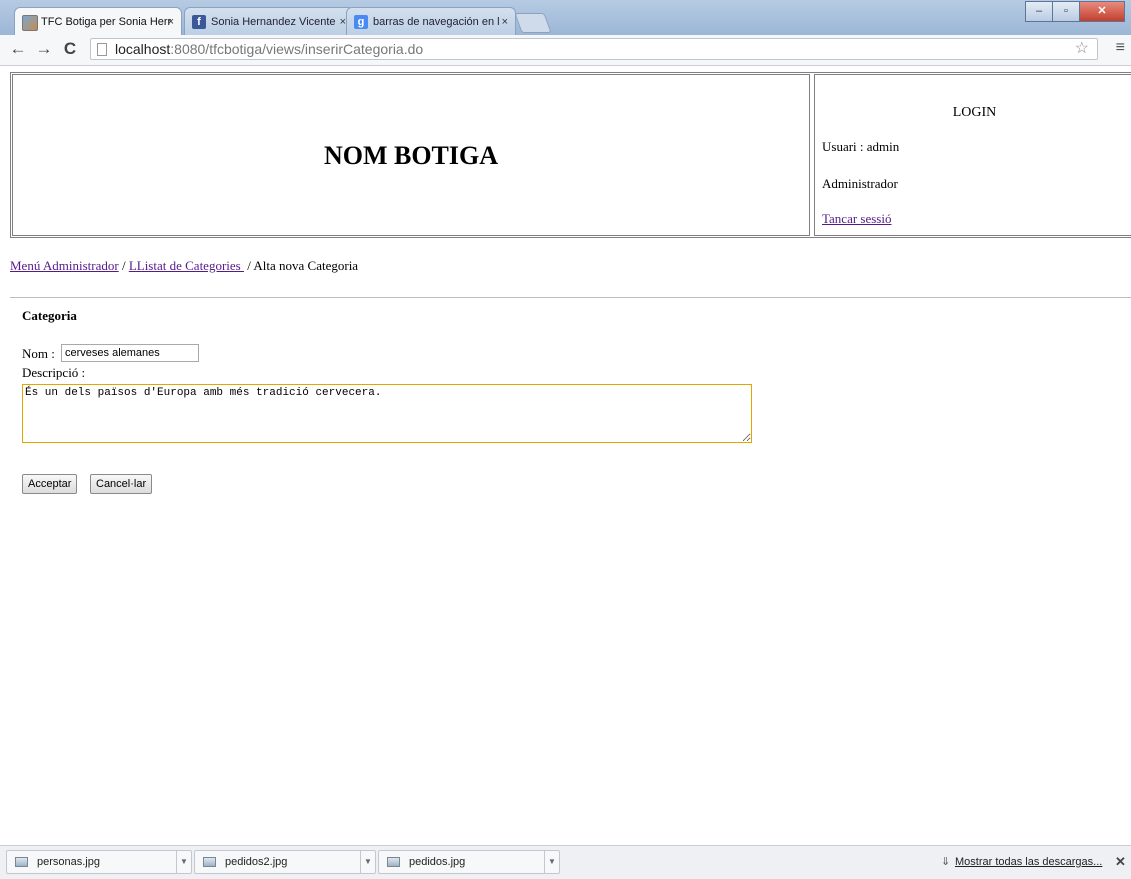 This screenshot has height=879, width=1131. Describe the element at coordinates (70, 49) in the screenshot. I see `reload-icon: C` at that location.